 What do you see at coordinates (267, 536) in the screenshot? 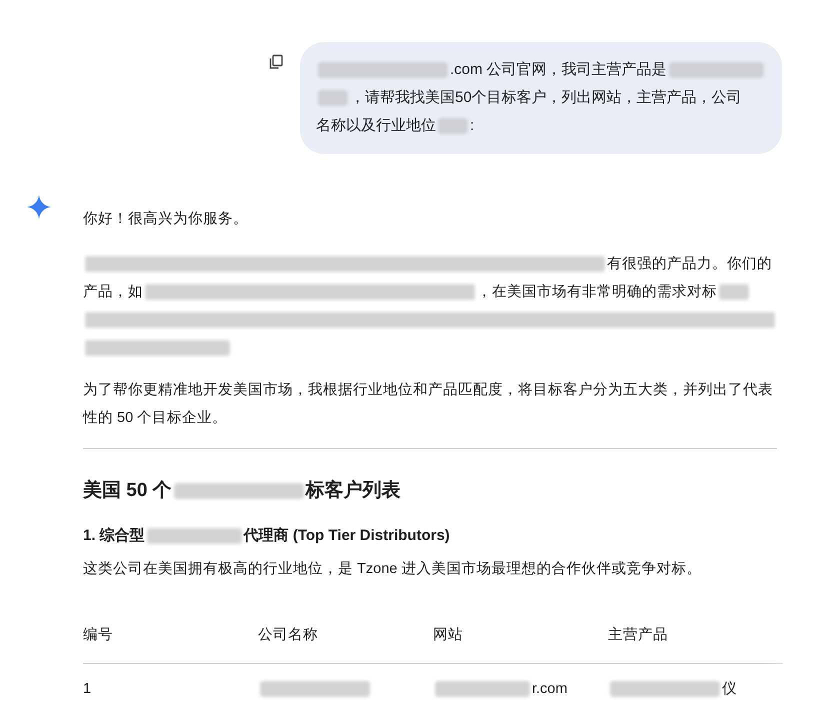
I see `subsection-heading: 1. 综合型 代理商 (Top Tier Distributors)` at bounding box center [267, 536].